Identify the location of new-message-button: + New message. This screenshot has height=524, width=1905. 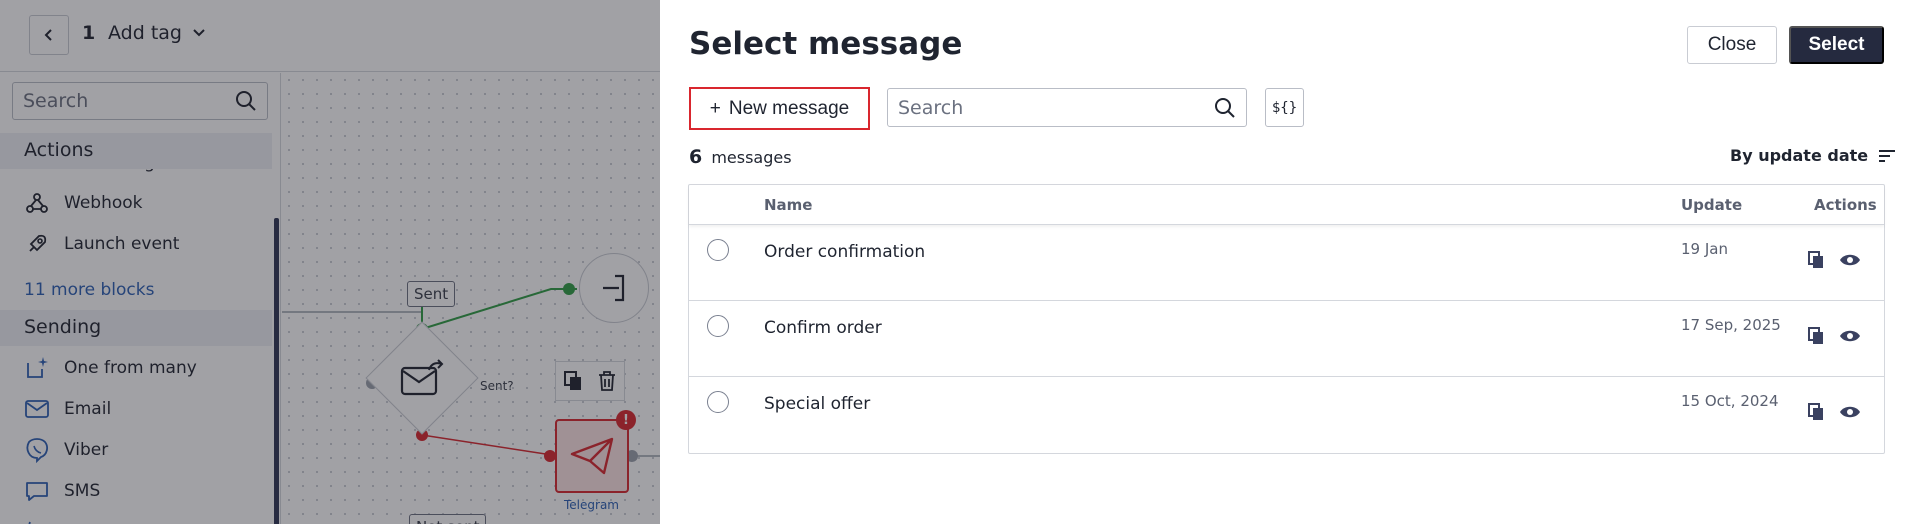
(779, 108).